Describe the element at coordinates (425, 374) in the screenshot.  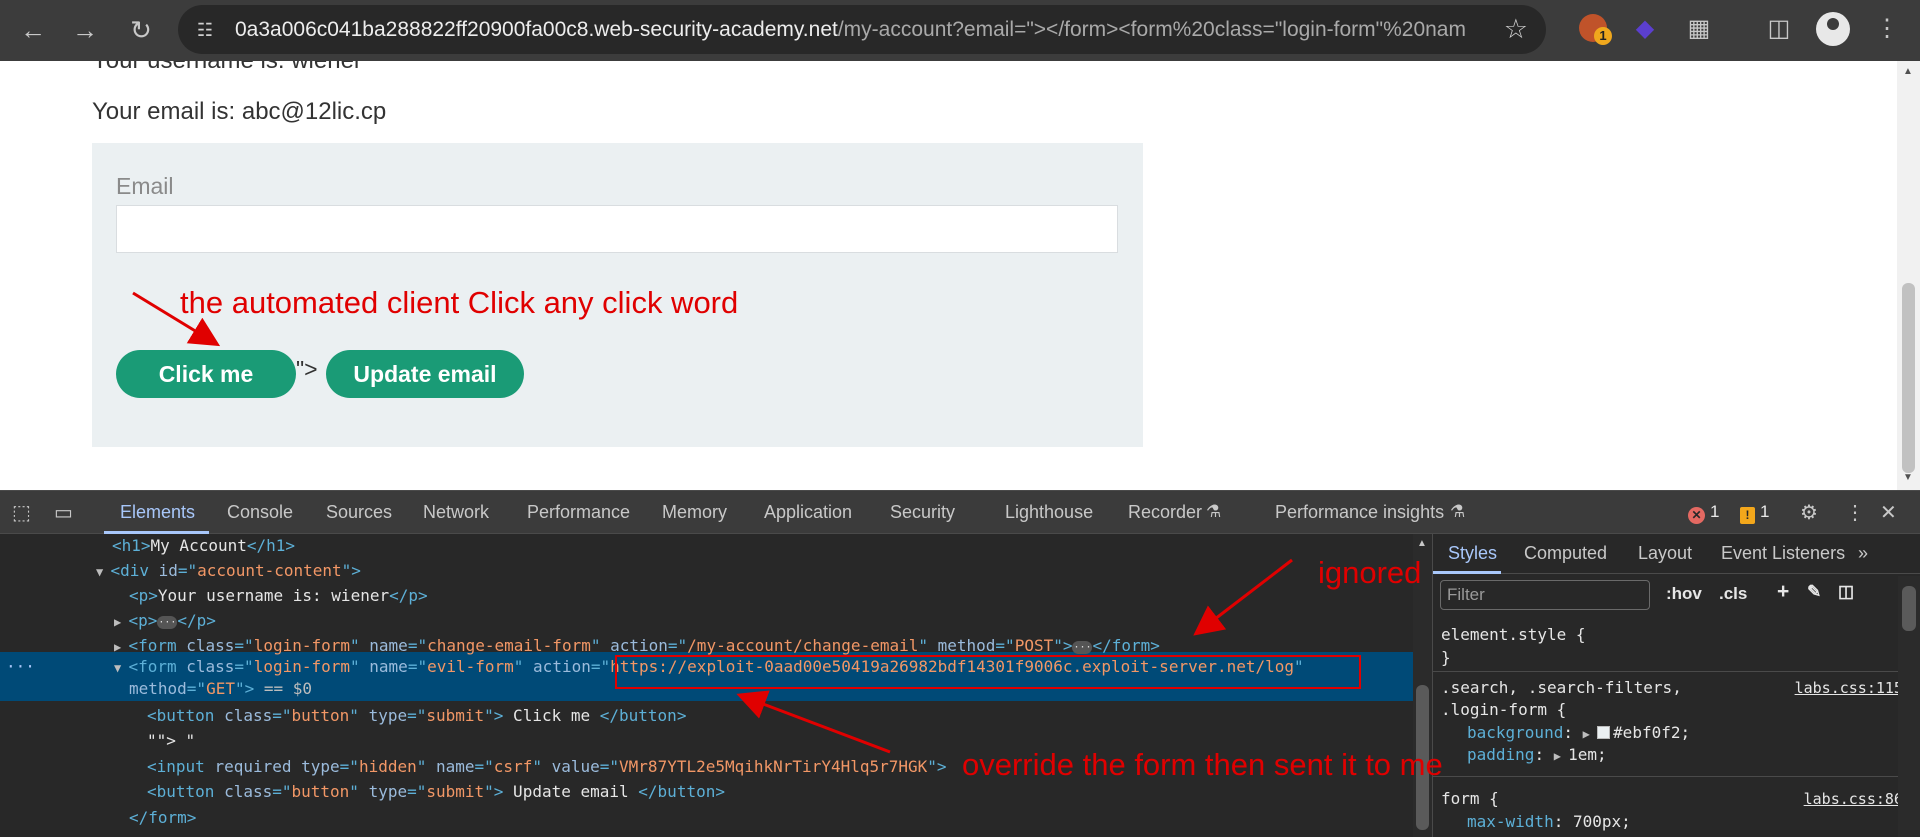
I see `update-email-button: Update email` at that location.